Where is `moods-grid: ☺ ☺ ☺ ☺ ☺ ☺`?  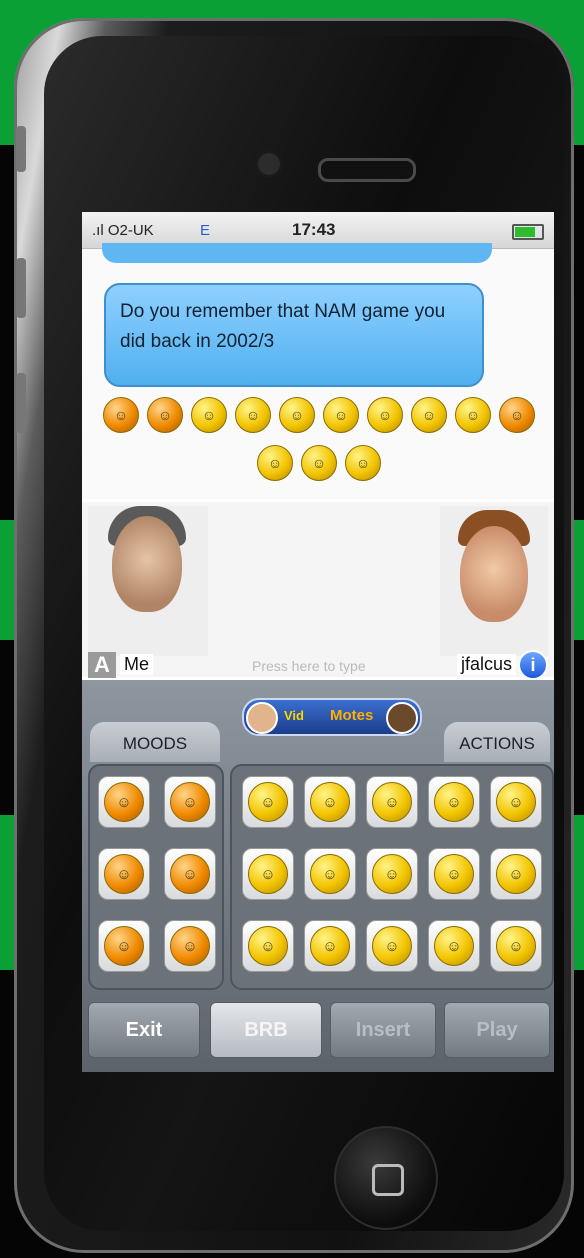 moods-grid: ☺ ☺ ☺ ☺ ☺ ☺ is located at coordinates (156, 877).